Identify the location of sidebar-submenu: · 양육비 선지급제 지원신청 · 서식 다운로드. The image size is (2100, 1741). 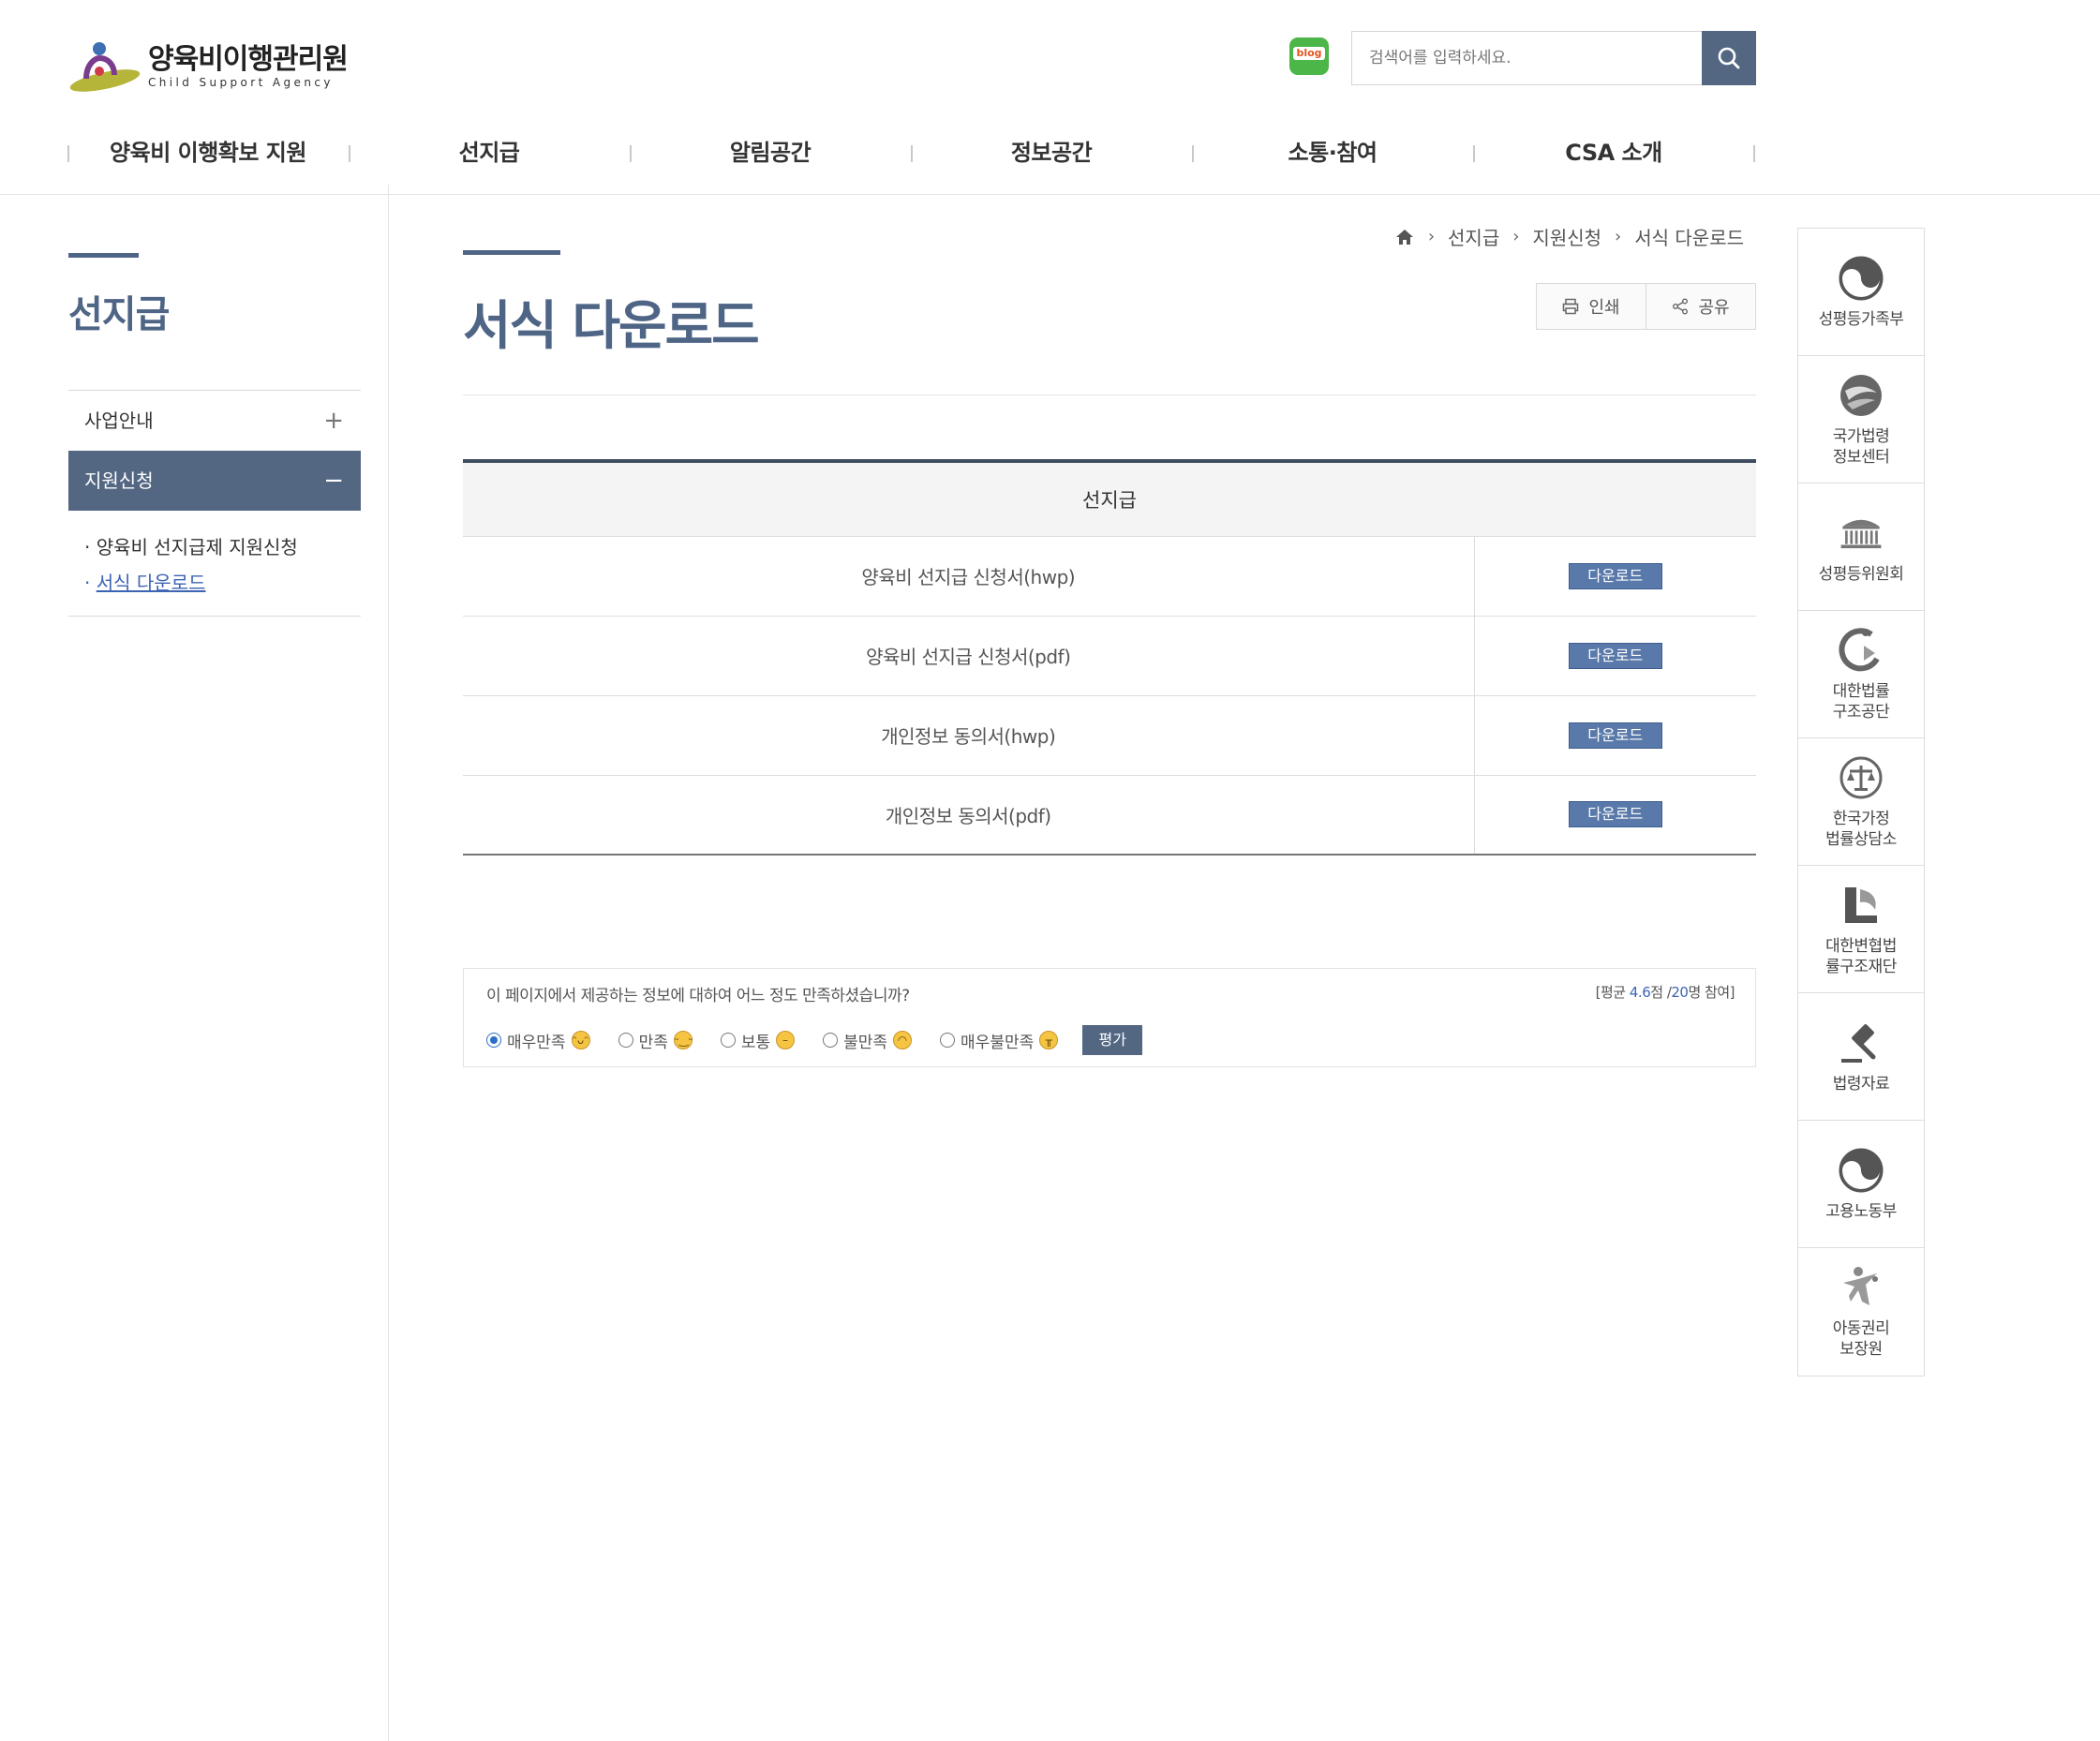
(215, 564).